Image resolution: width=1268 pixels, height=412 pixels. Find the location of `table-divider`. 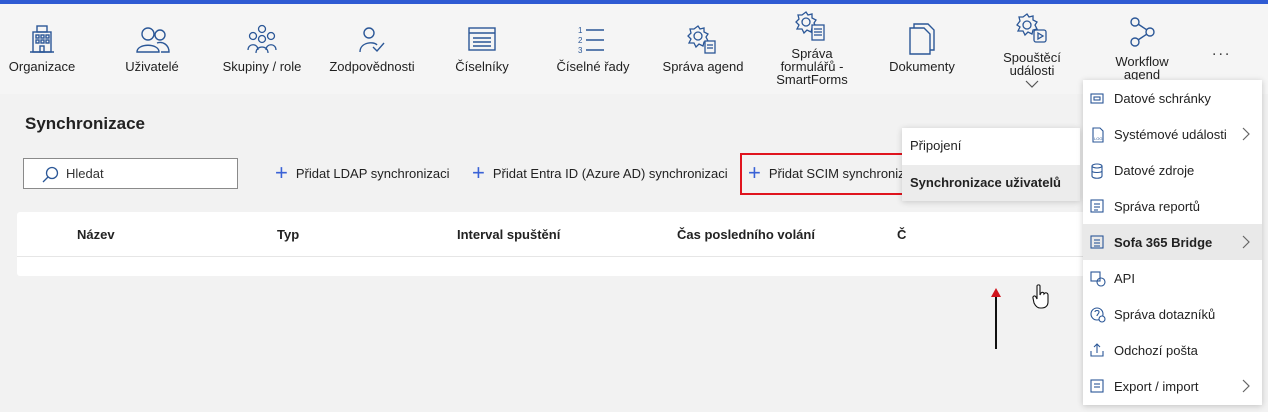

table-divider is located at coordinates (552, 256).